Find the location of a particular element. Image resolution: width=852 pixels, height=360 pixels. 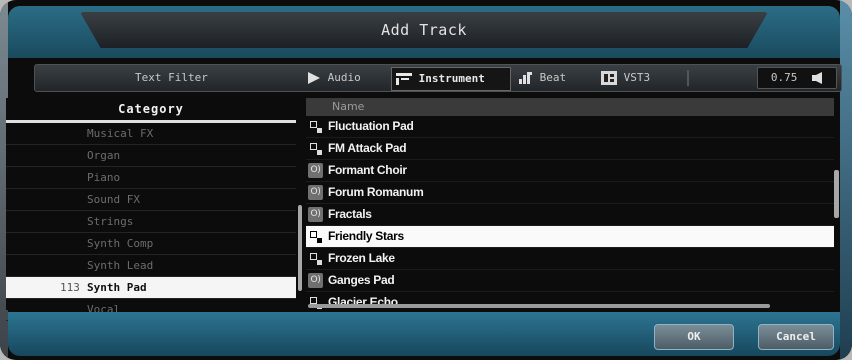

title-bar: Add Track is located at coordinates (424, 32).